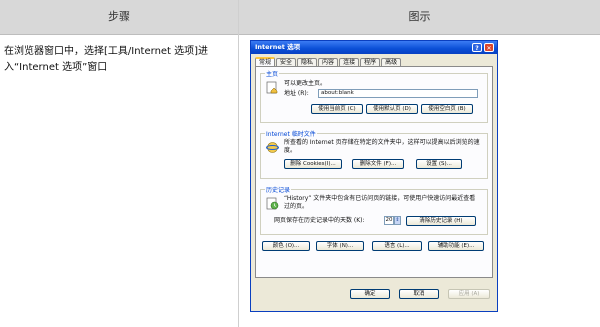  Describe the element at coordinates (119, 16) in the screenshot. I see `header-step: 步骤` at that location.